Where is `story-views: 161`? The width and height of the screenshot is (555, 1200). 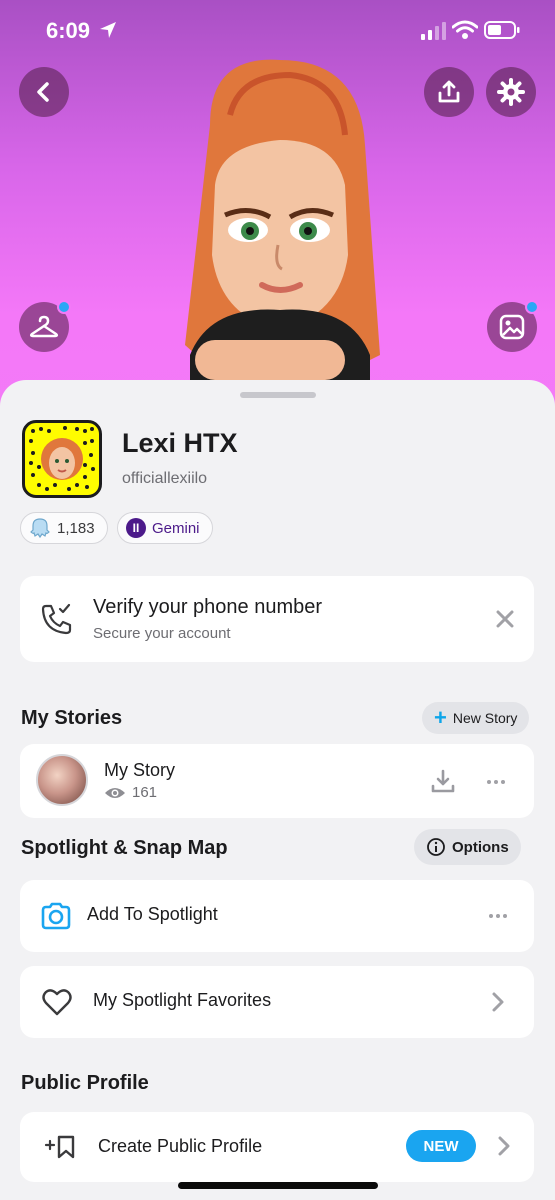
story-views: 161 is located at coordinates (130, 792).